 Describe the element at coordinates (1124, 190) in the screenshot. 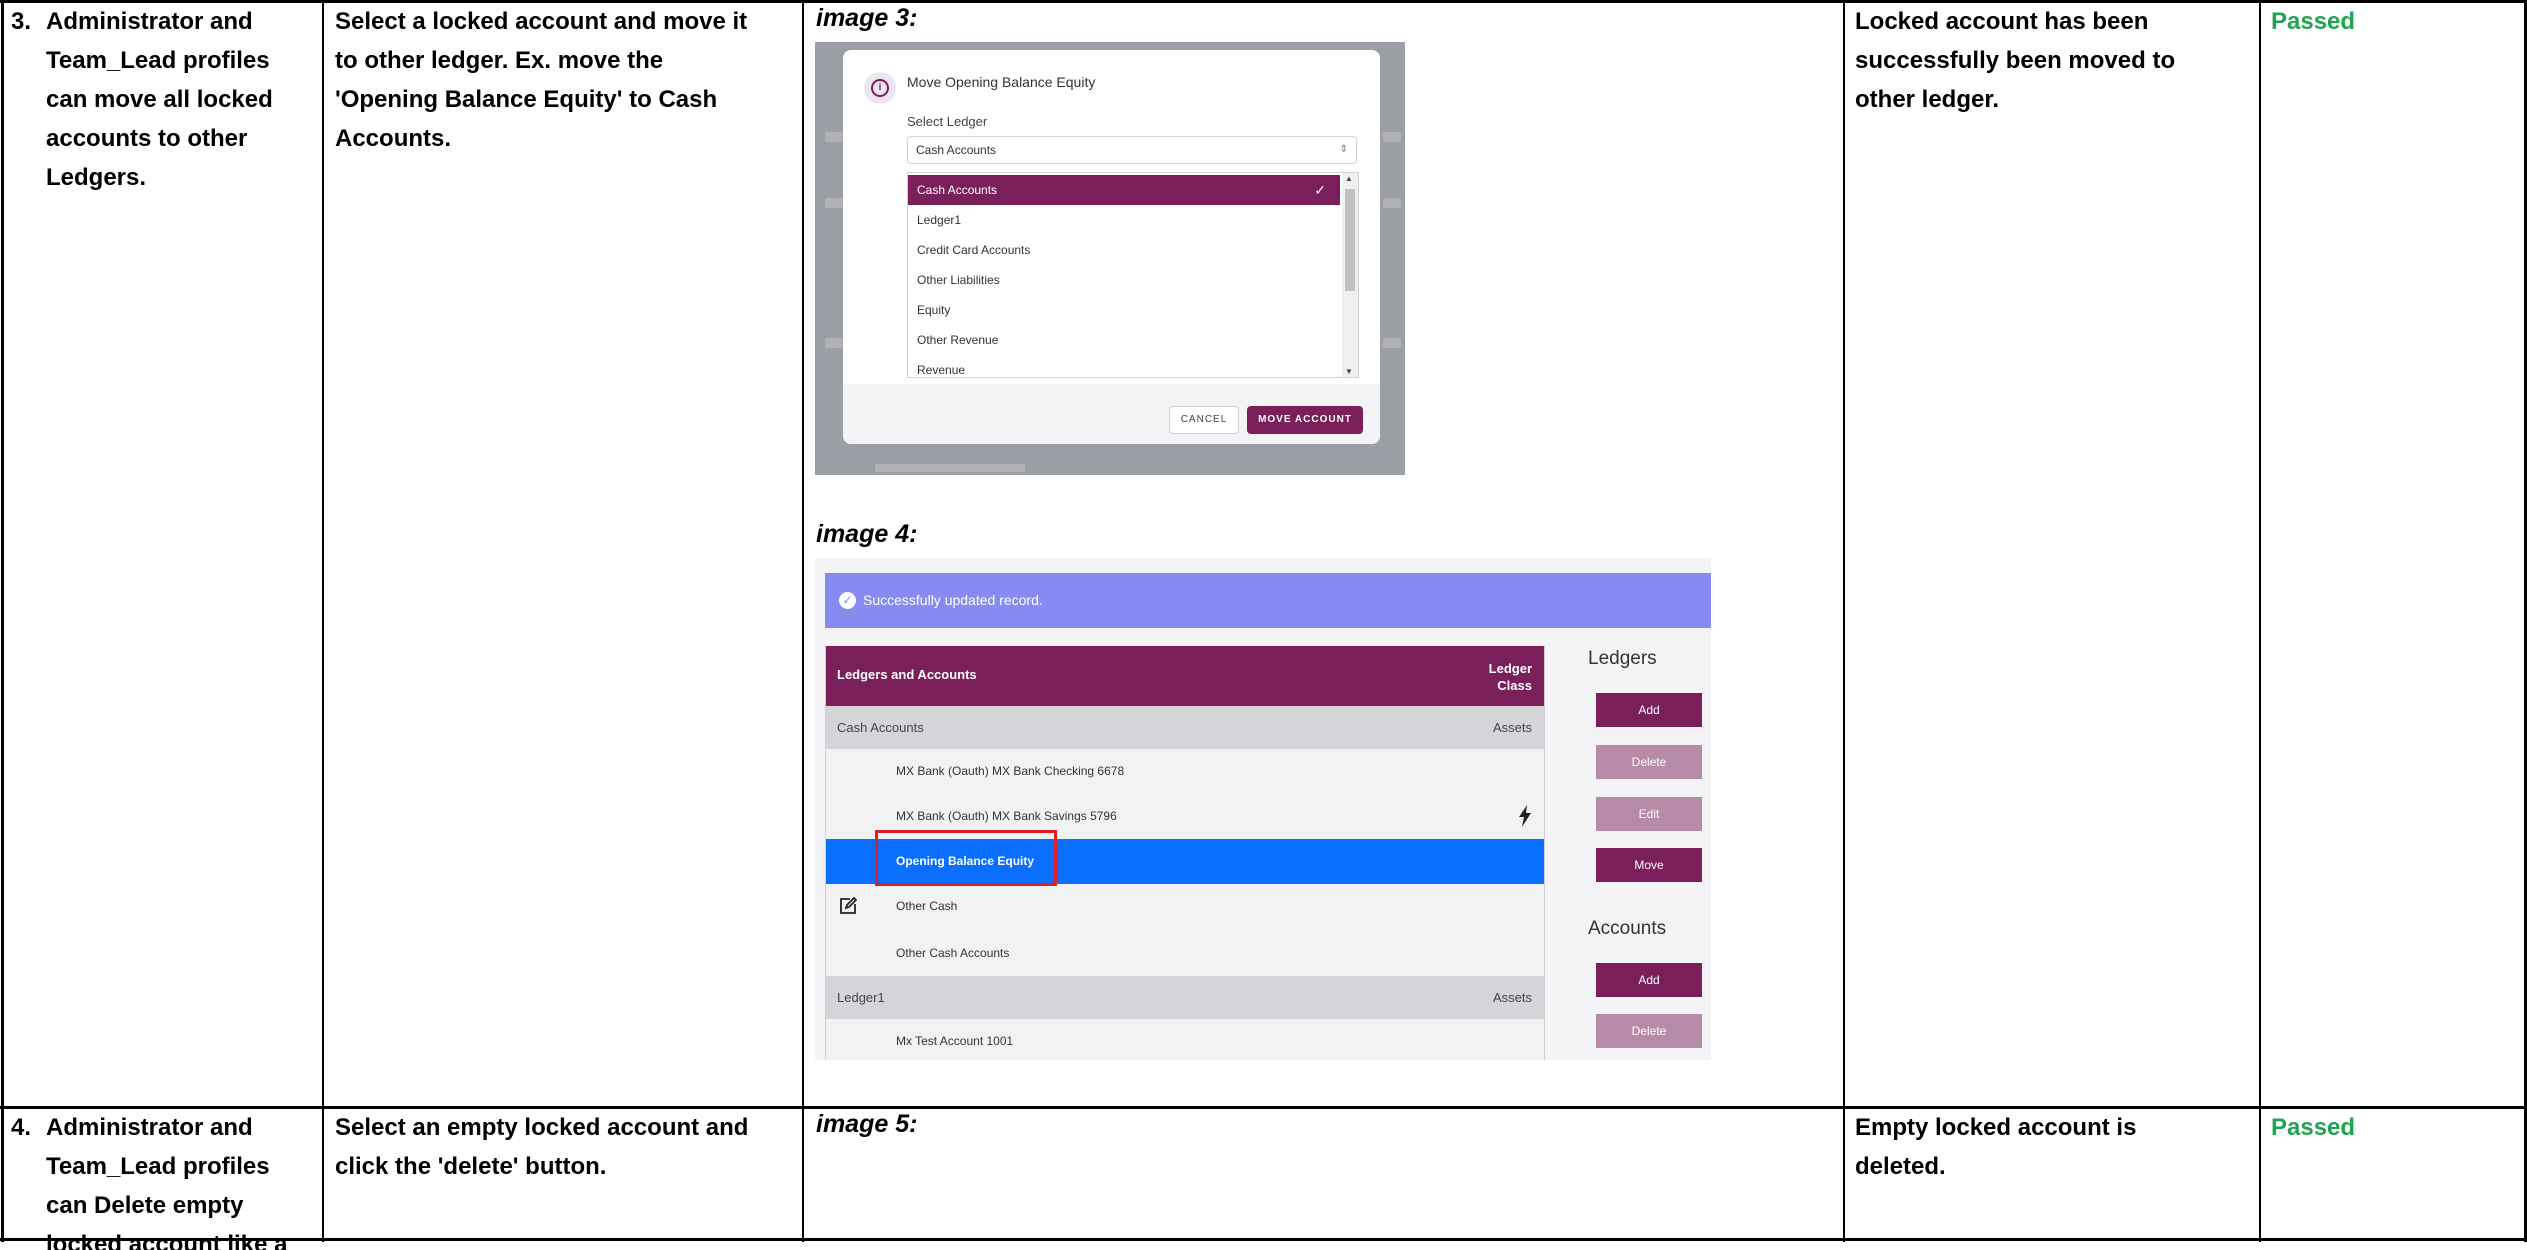

I see `dropdown-option-selected: Cash Accounts ✓` at that location.